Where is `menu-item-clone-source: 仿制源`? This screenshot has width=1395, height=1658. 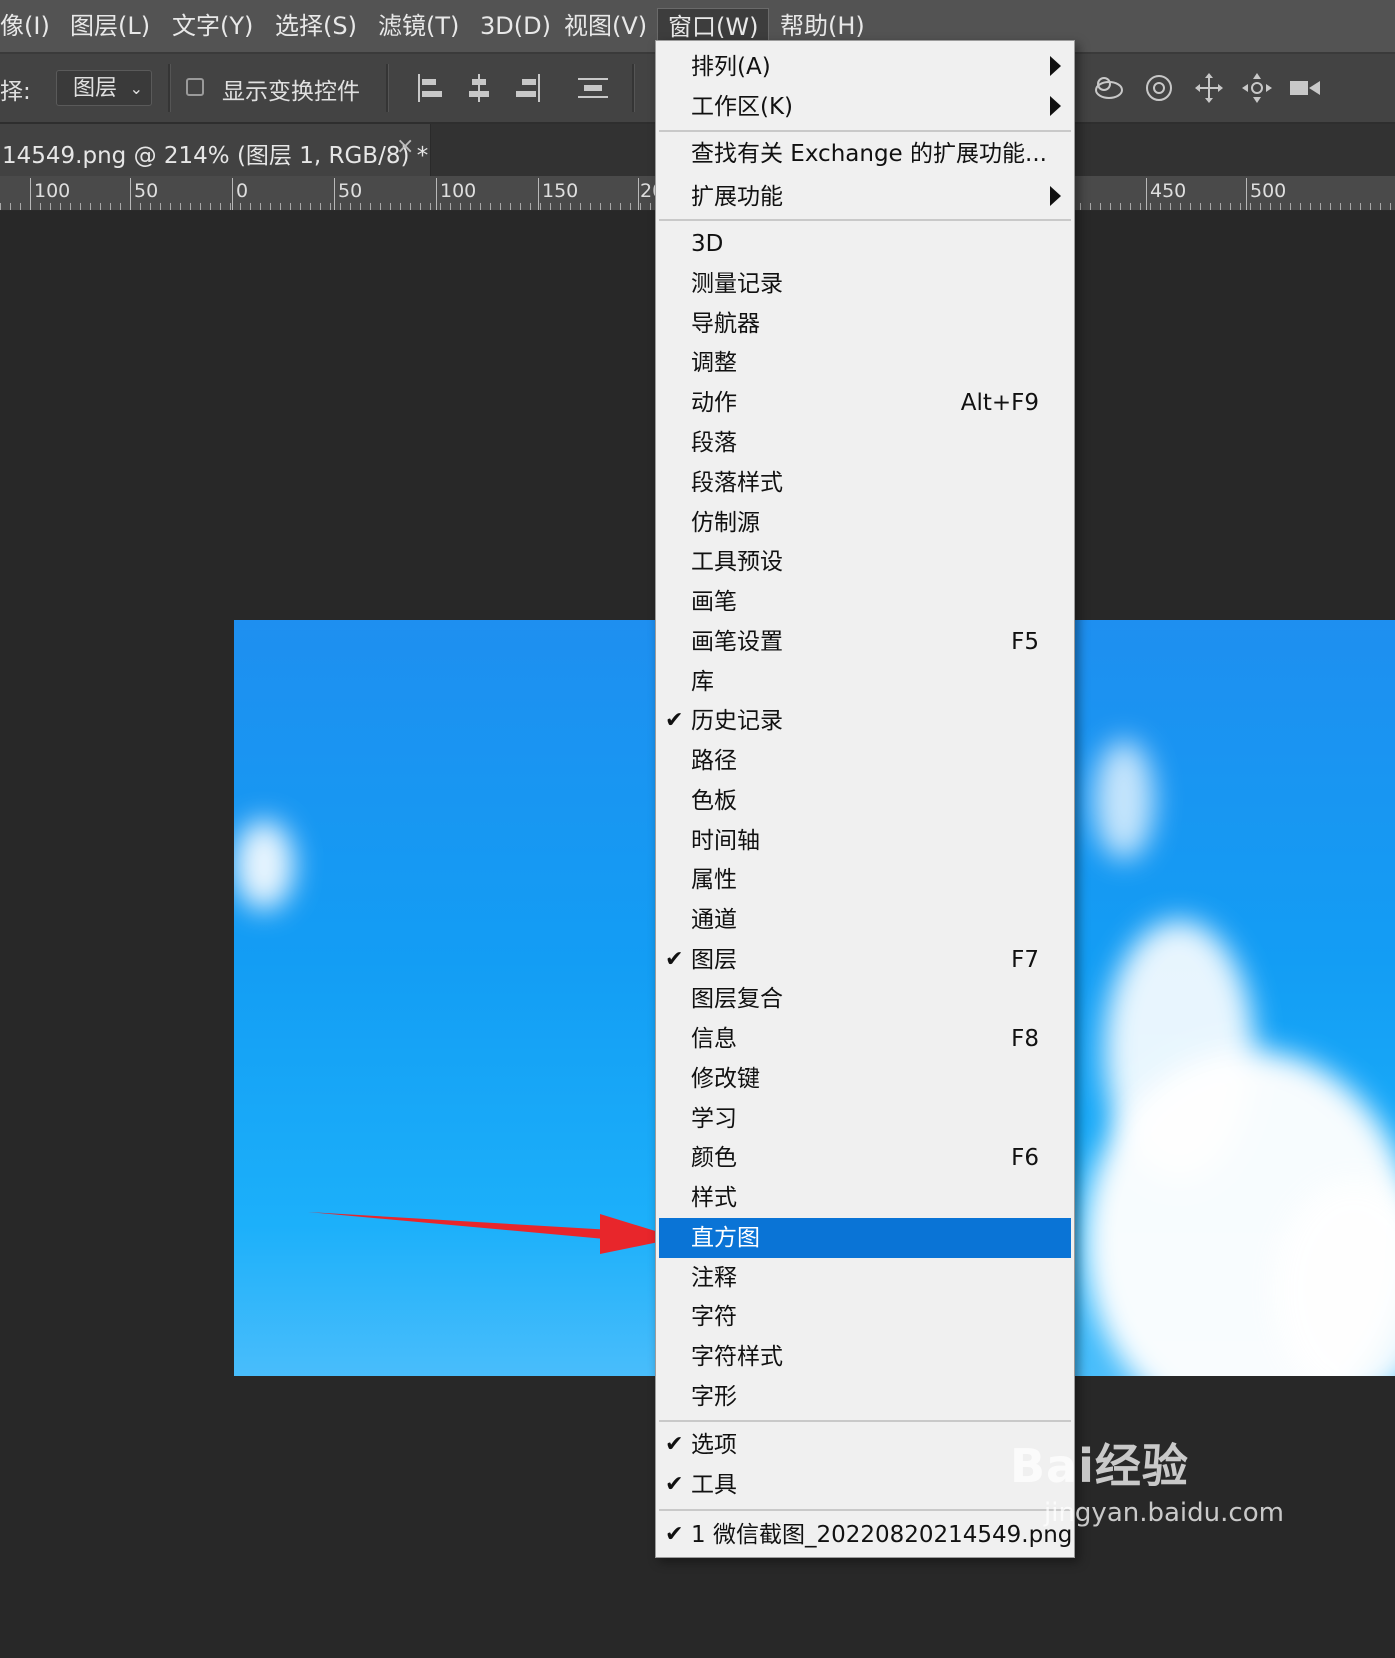
menu-item-clone-source: 仿制源 is located at coordinates (865, 523).